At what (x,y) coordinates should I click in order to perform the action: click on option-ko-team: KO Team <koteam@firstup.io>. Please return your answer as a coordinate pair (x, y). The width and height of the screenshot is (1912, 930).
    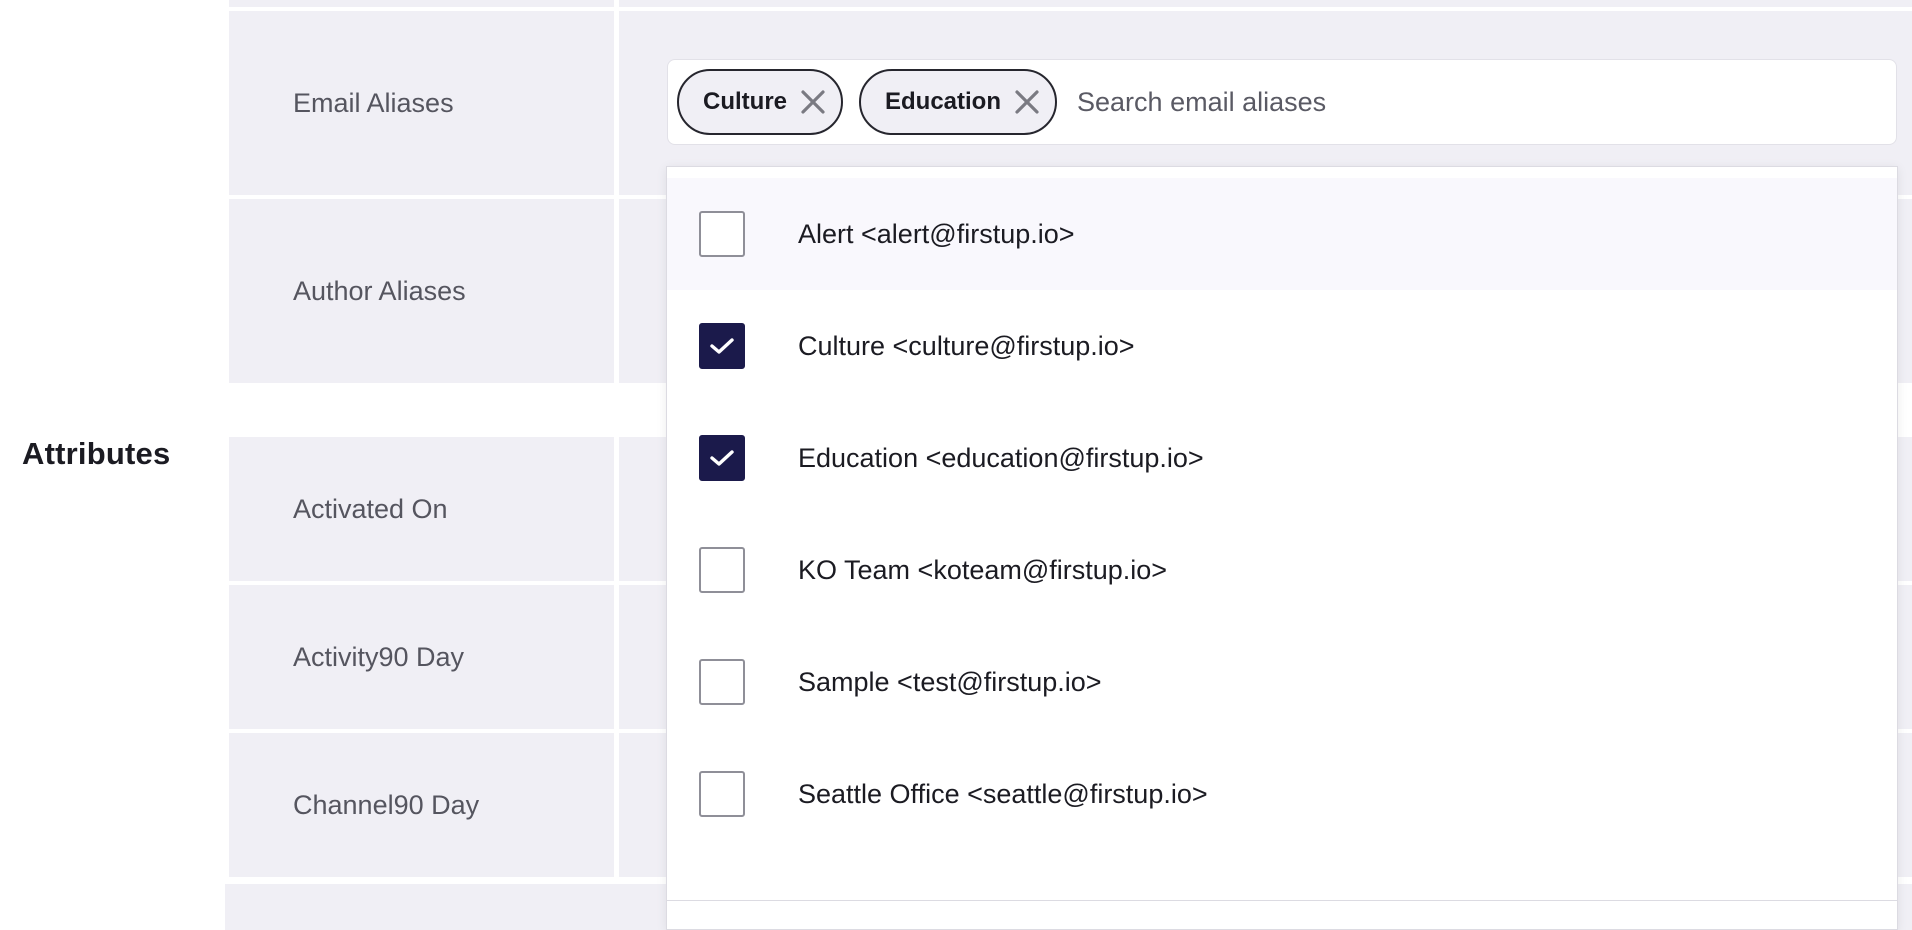
    Looking at the image, I should click on (1282, 570).